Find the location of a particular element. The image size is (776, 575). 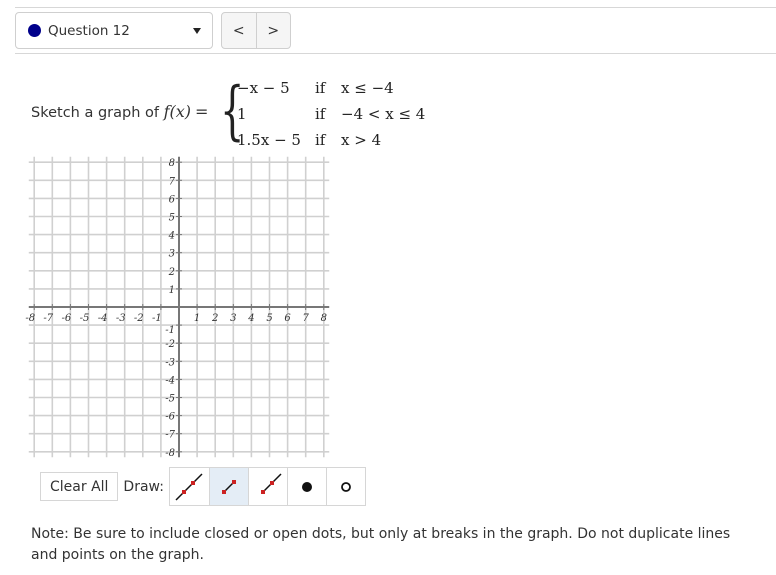

closed-dot-icon is located at coordinates (306, 486).